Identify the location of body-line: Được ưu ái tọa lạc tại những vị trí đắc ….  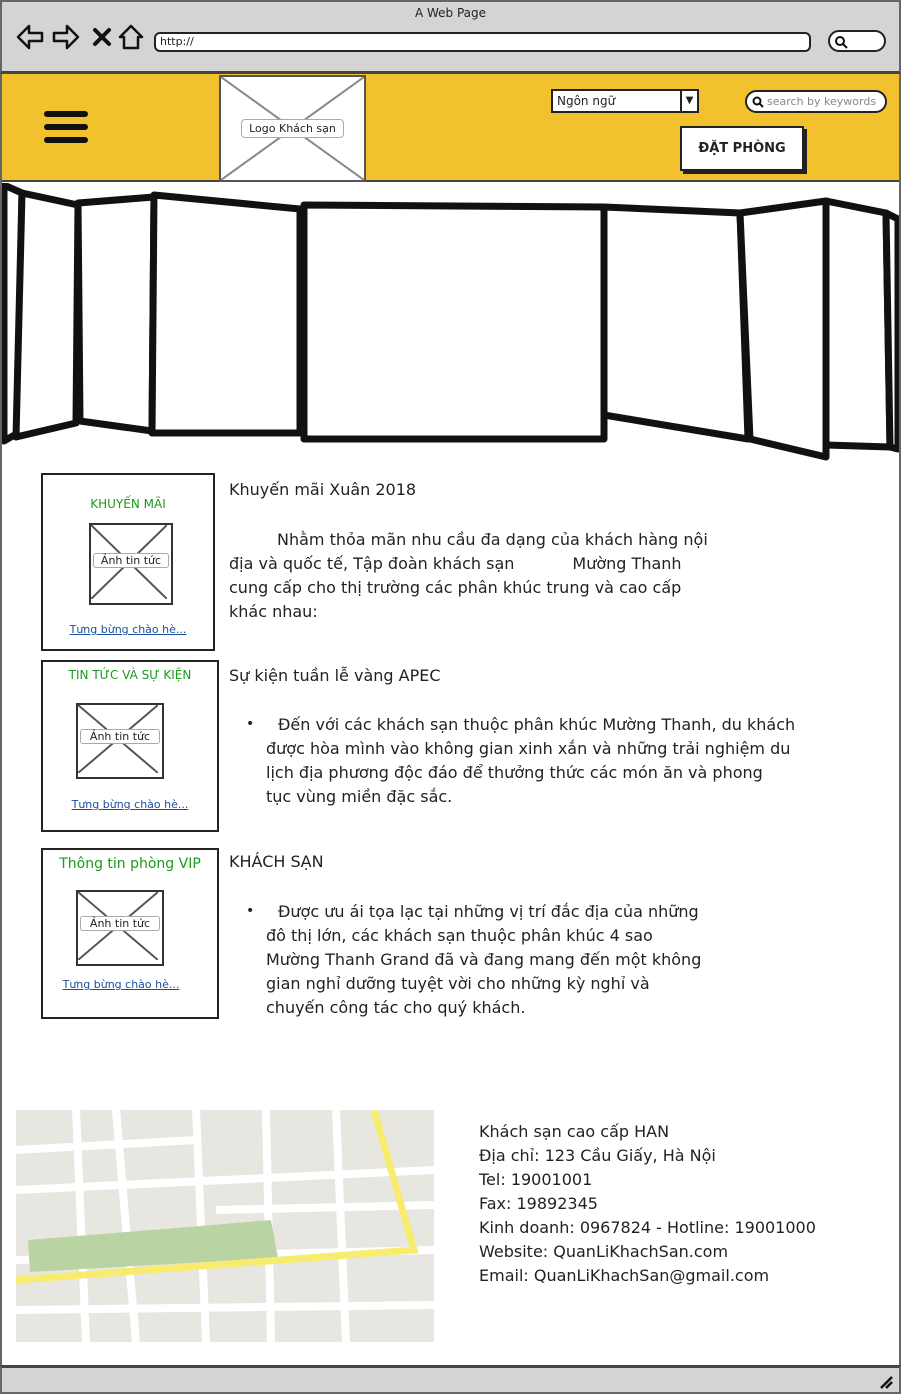
(488, 911).